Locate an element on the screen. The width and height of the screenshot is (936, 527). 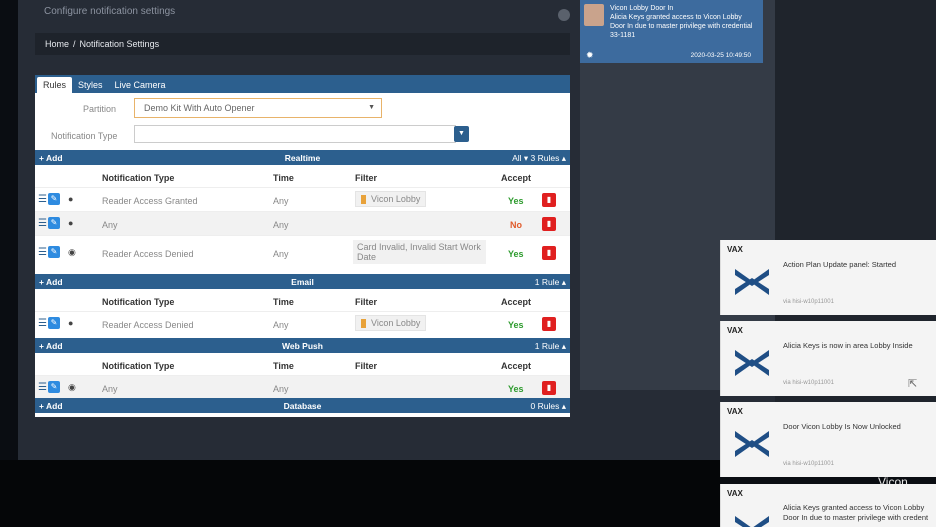
notification-type-label: Notification Type is located at coordinates (84, 136).